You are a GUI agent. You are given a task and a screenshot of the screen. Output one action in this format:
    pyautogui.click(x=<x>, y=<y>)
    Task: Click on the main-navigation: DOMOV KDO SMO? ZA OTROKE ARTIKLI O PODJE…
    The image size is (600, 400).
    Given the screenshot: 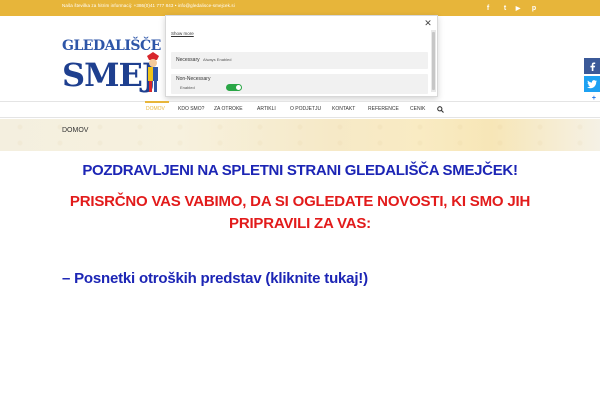 What is the action you would take?
    pyautogui.click(x=300, y=109)
    